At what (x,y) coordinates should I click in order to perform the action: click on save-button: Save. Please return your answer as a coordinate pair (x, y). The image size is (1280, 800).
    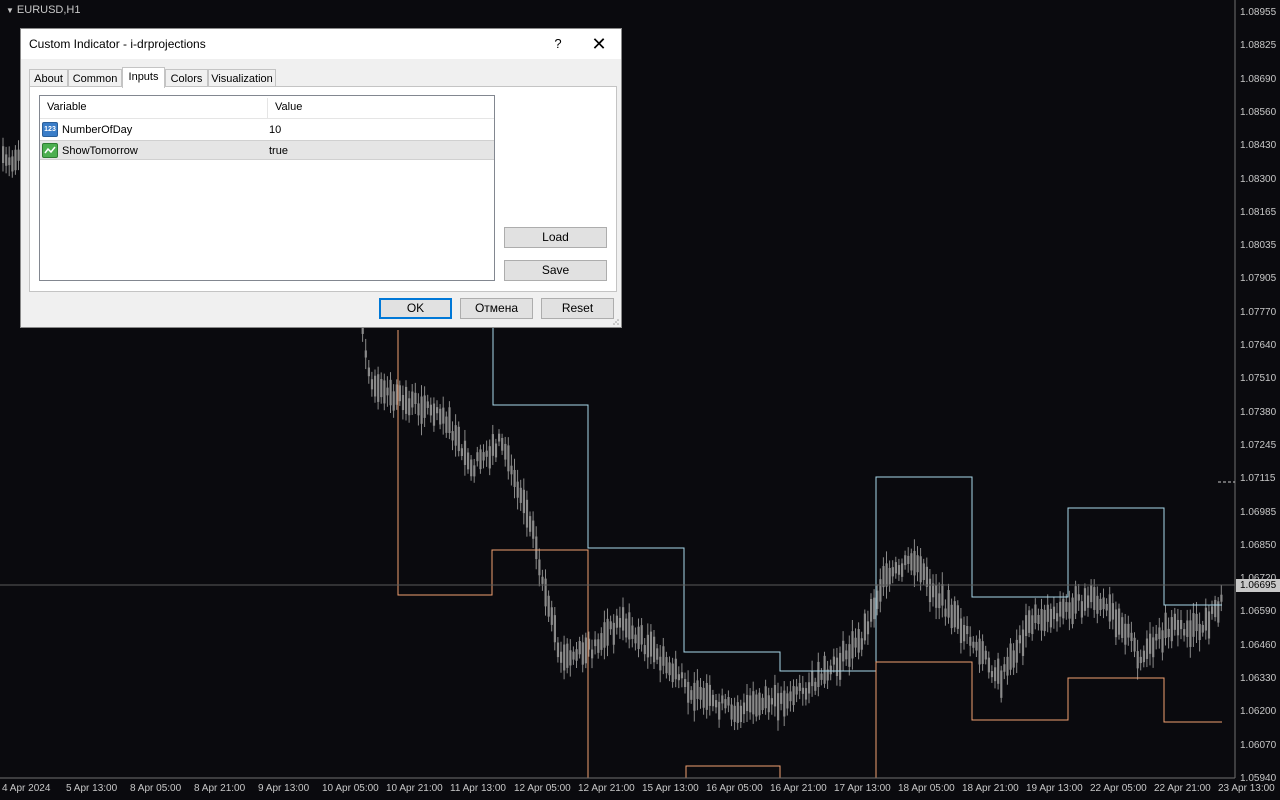
    Looking at the image, I should click on (555, 270).